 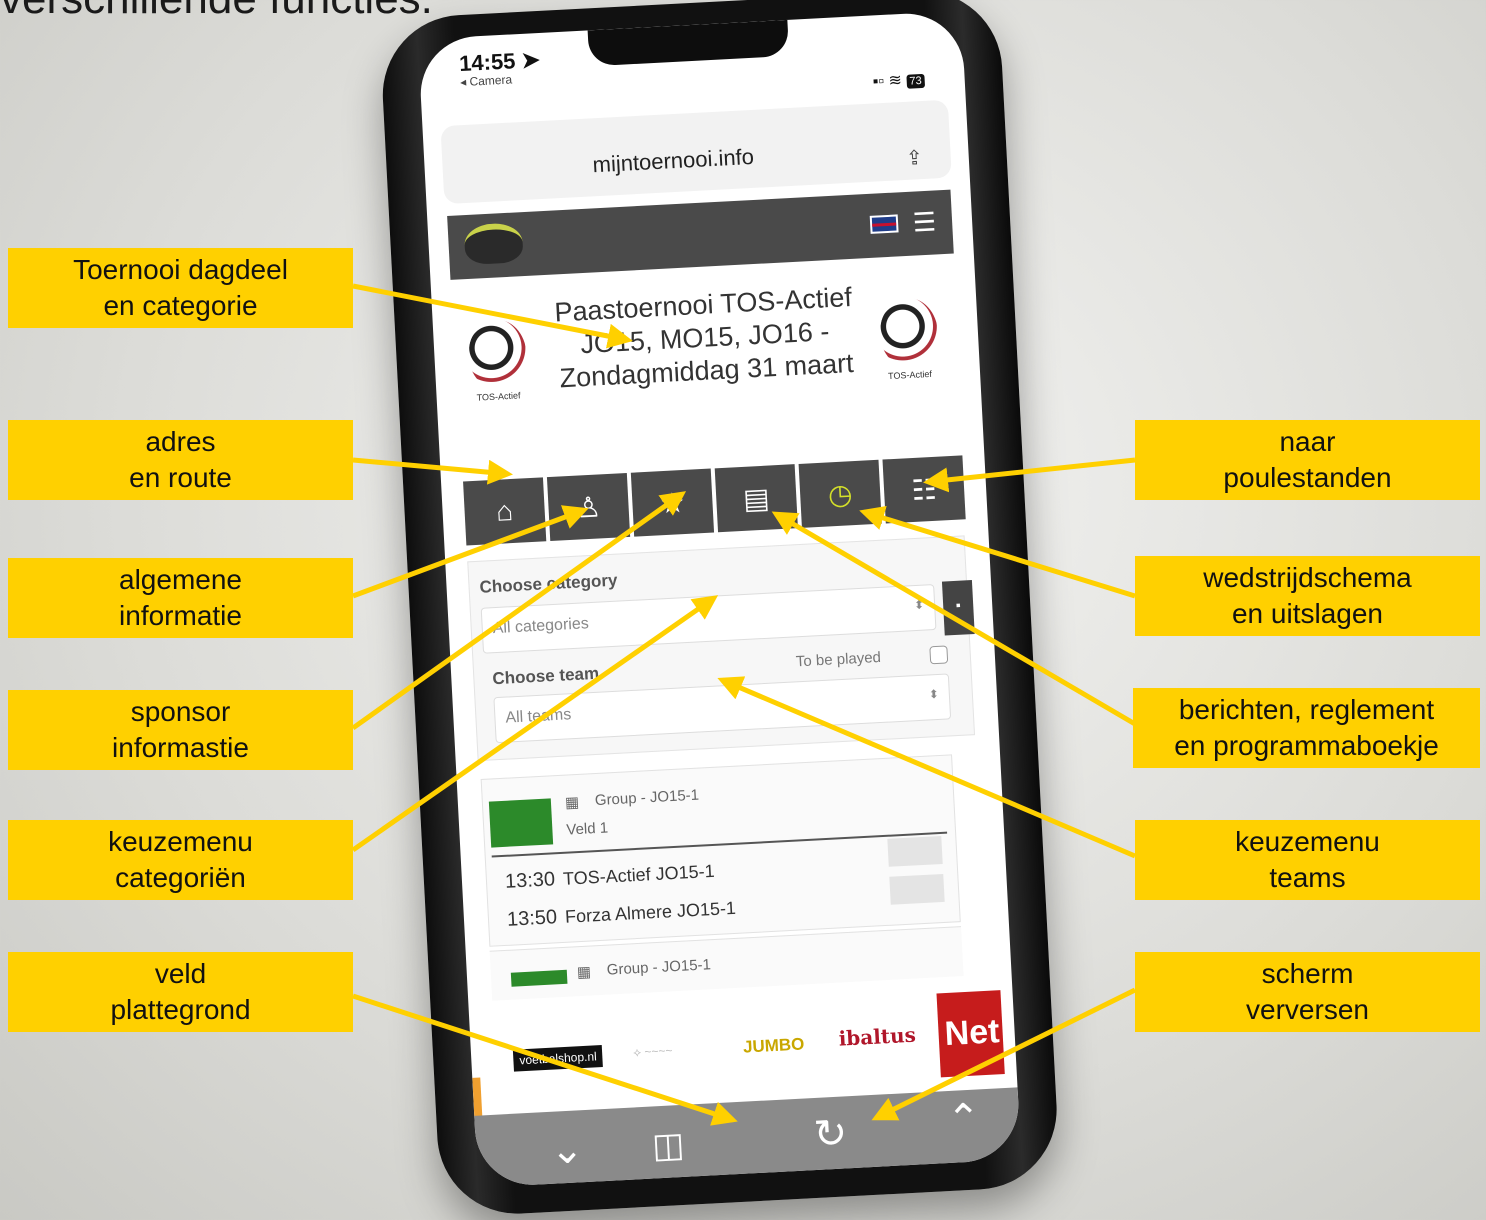 What do you see at coordinates (916, 81) in the screenshot?
I see `battery-icon: 73` at bounding box center [916, 81].